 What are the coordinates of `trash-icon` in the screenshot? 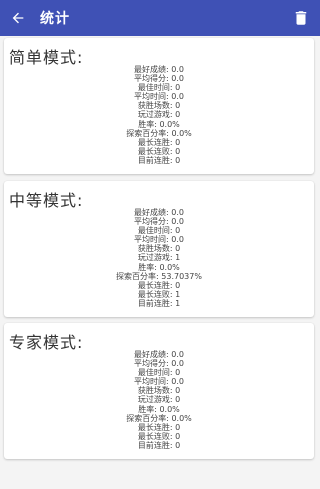 It's located at (301, 18).